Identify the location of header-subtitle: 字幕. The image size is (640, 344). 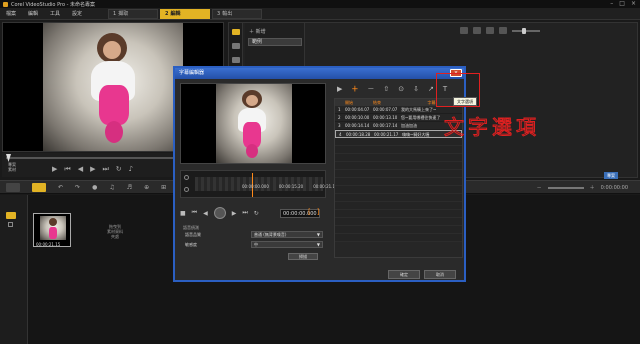
(432, 102).